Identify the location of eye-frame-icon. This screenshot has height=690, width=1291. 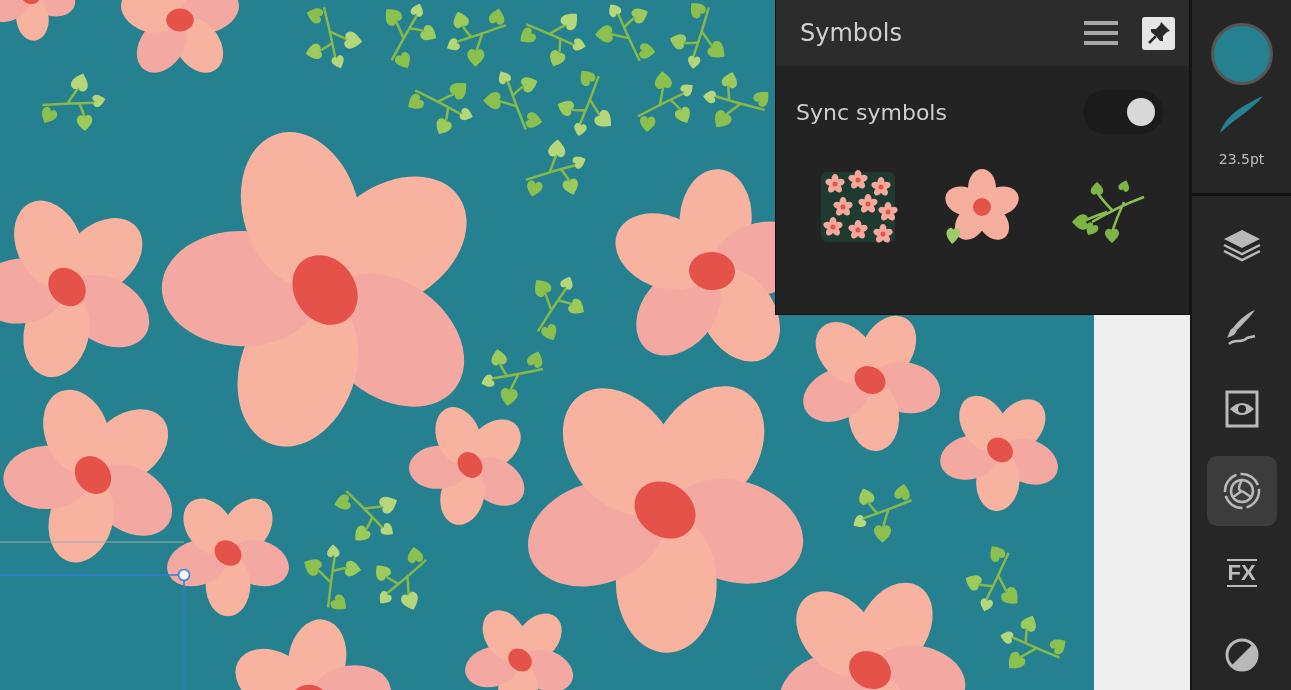
(1241, 409).